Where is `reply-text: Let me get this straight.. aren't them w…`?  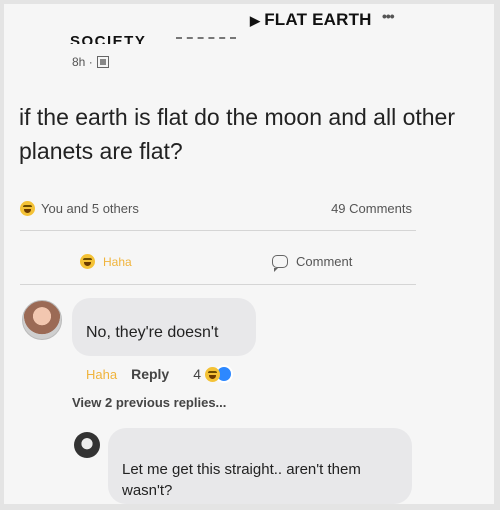 reply-text: Let me get this straight.. aren't them w… is located at coordinates (241, 480).